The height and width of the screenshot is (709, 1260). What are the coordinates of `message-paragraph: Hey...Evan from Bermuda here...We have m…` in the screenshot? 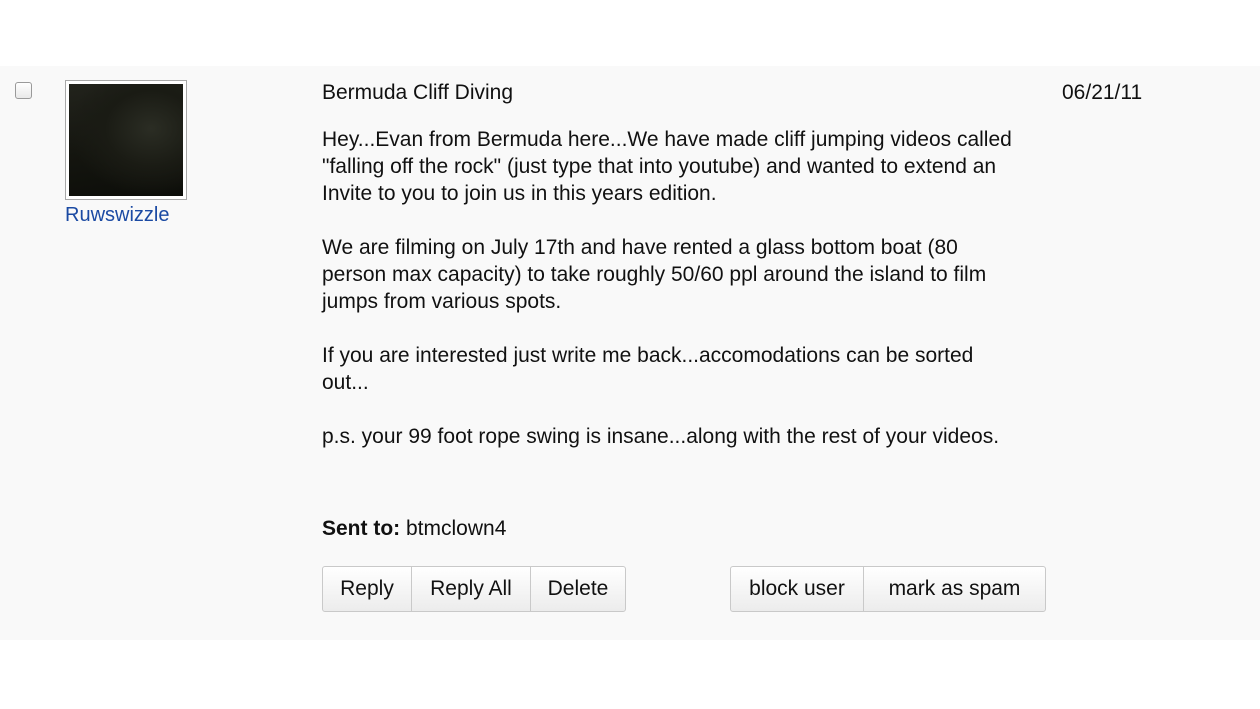 It's located at (667, 166).